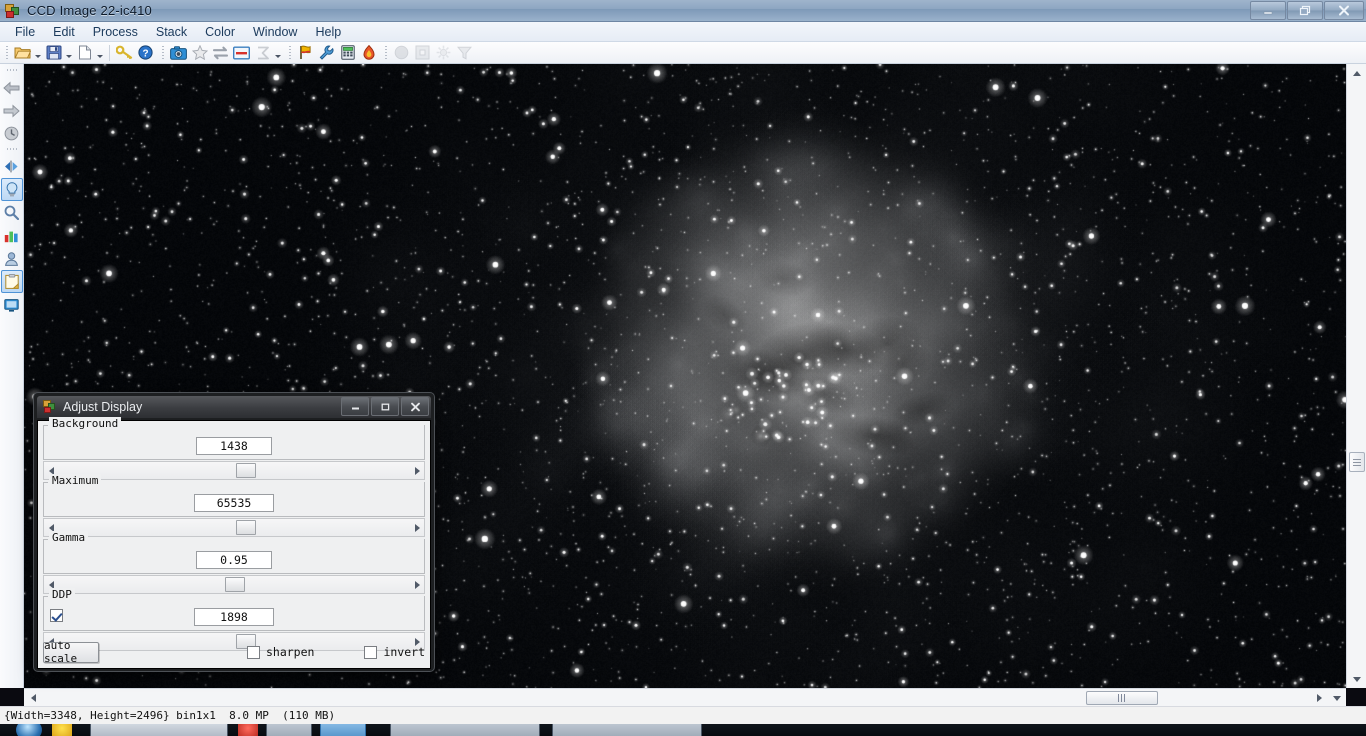  I want to click on auto-scale-button: auto scale, so click(71, 652).